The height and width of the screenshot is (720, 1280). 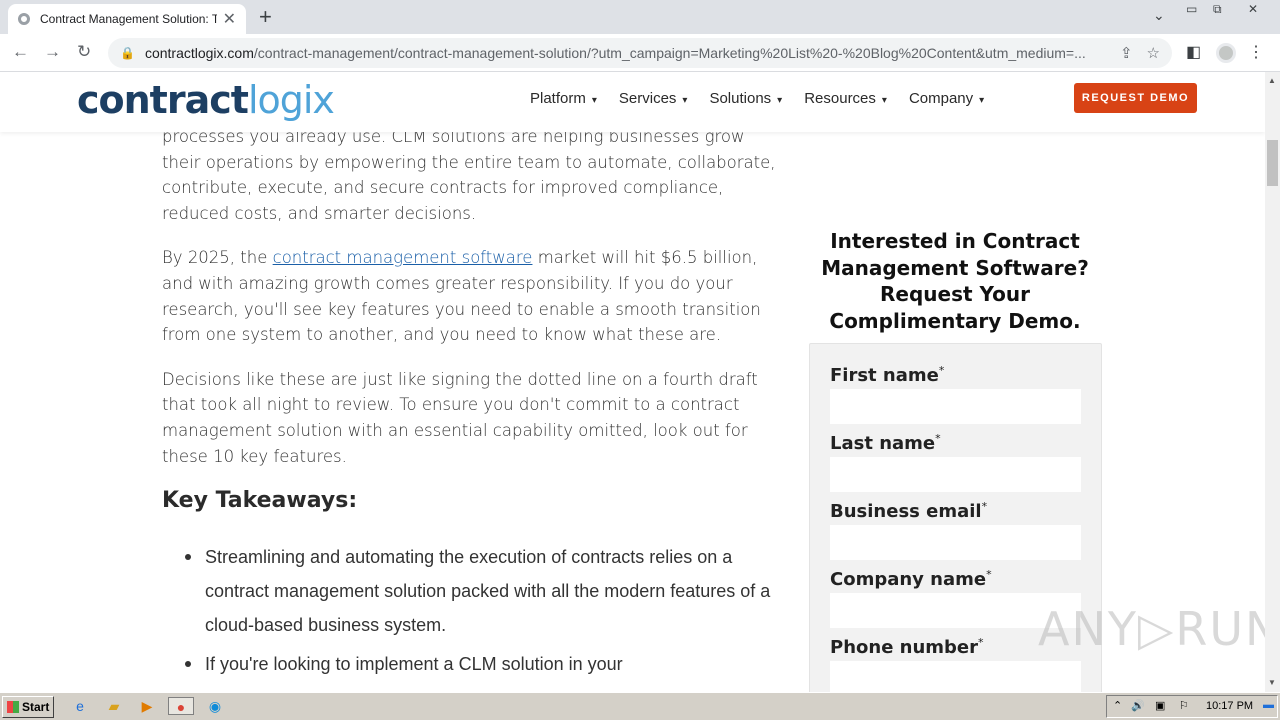 I want to click on tray-expand-icon: ⌃, so click(x=1117, y=705).